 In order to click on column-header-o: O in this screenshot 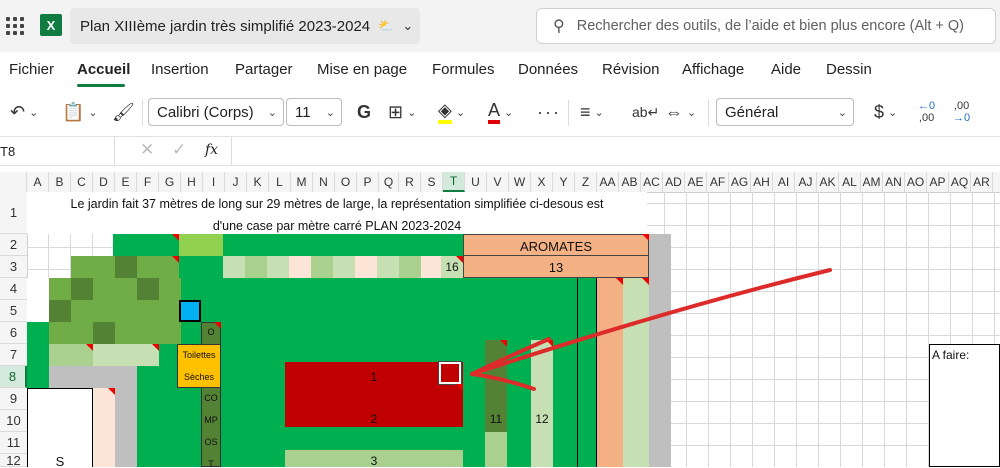, I will do `click(346, 182)`.